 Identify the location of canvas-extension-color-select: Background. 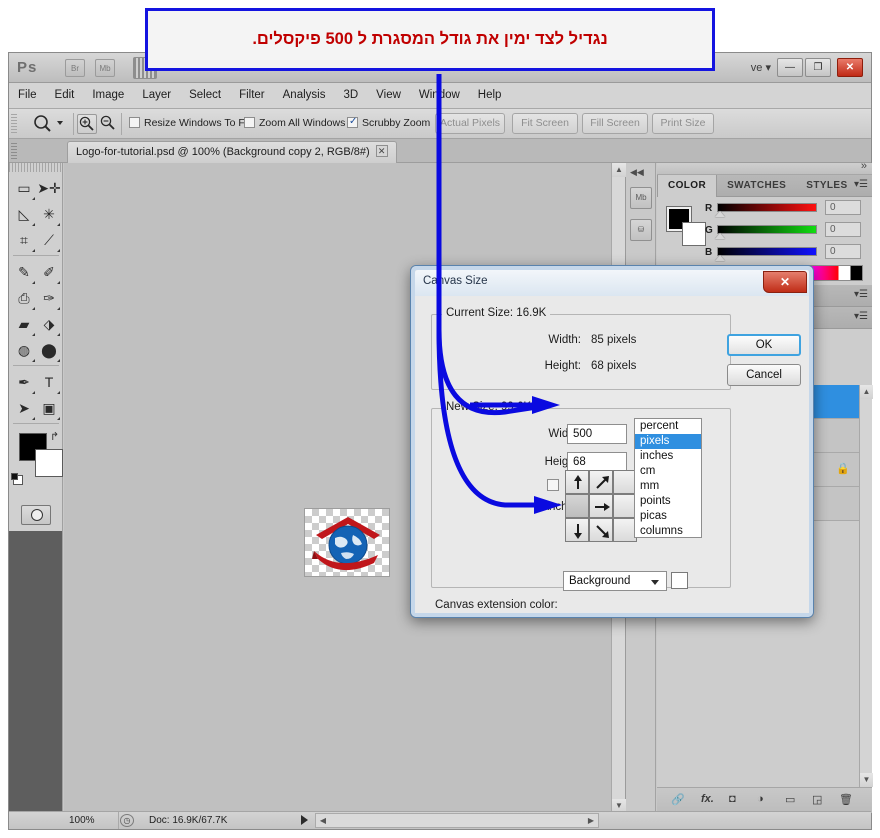
(615, 581).